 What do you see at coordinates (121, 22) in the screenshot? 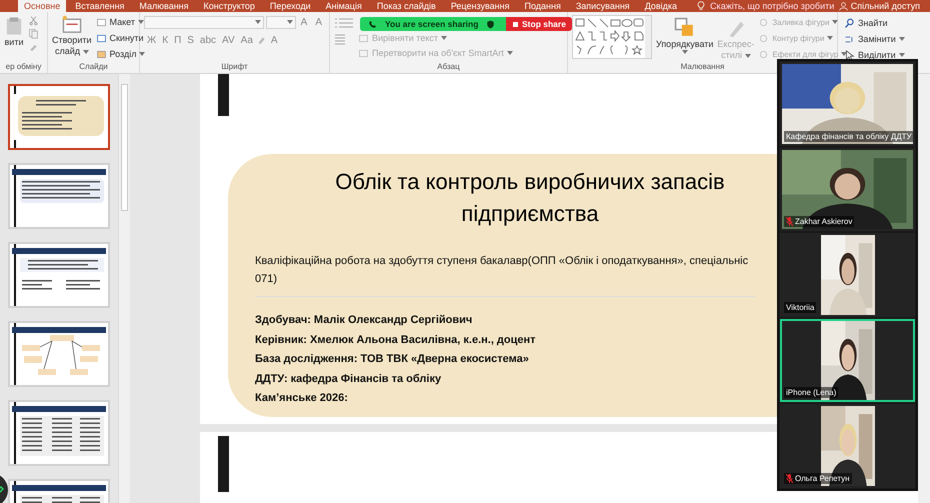
I see `slide-command: Макет` at bounding box center [121, 22].